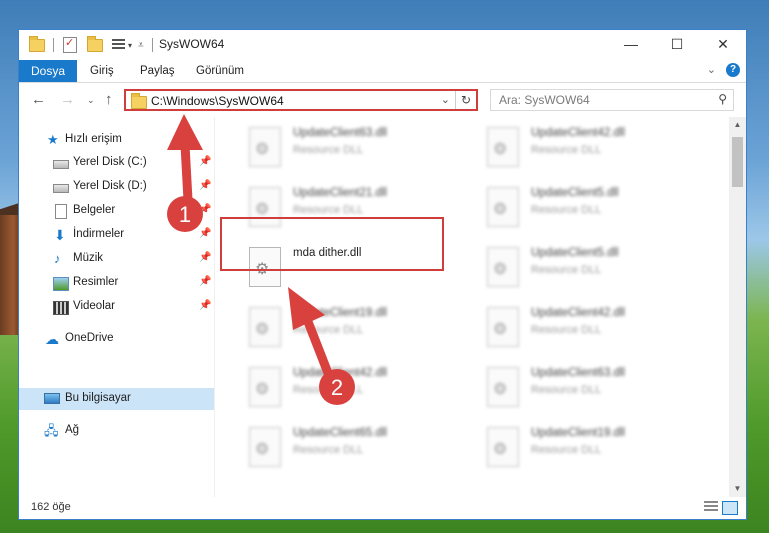 Image resolution: width=769 pixels, height=533 pixels. I want to click on step-1-label: 1, so click(185, 214).